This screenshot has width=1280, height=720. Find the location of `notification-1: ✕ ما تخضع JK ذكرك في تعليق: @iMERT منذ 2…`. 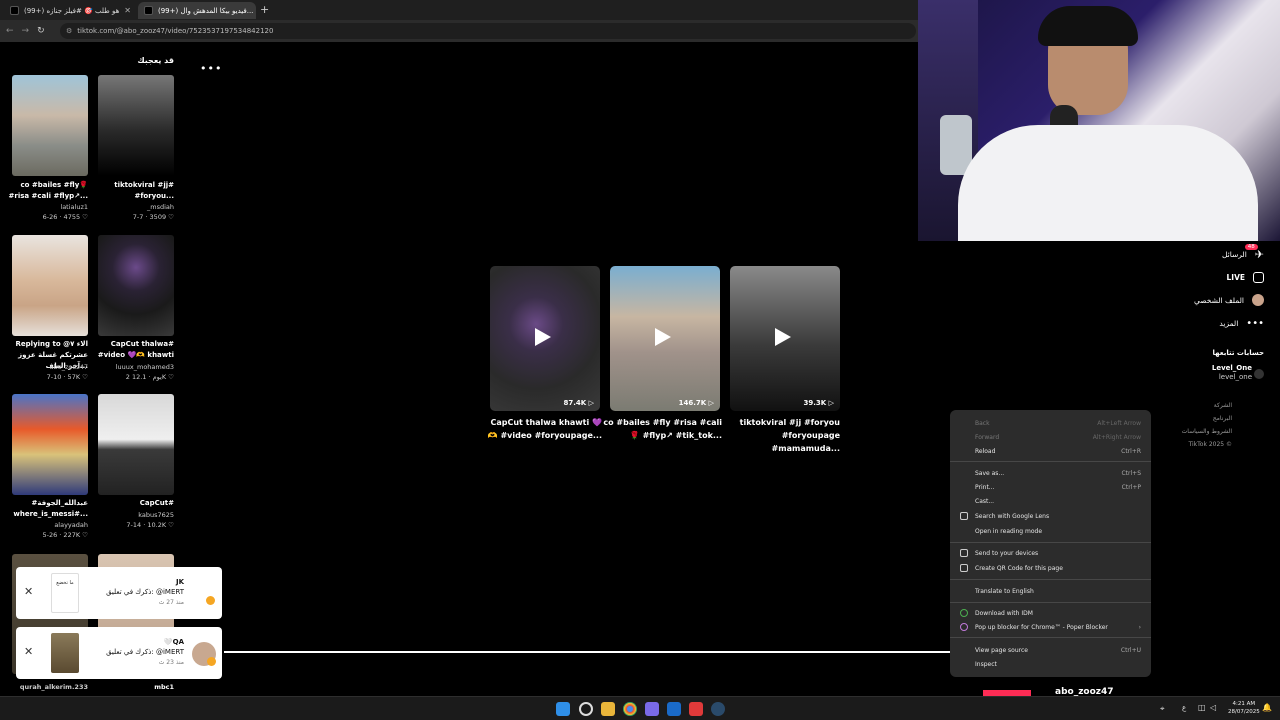

notification-1: ✕ ما تخضع JK ذكرك في تعليق: @iMERT منذ 2… is located at coordinates (119, 593).